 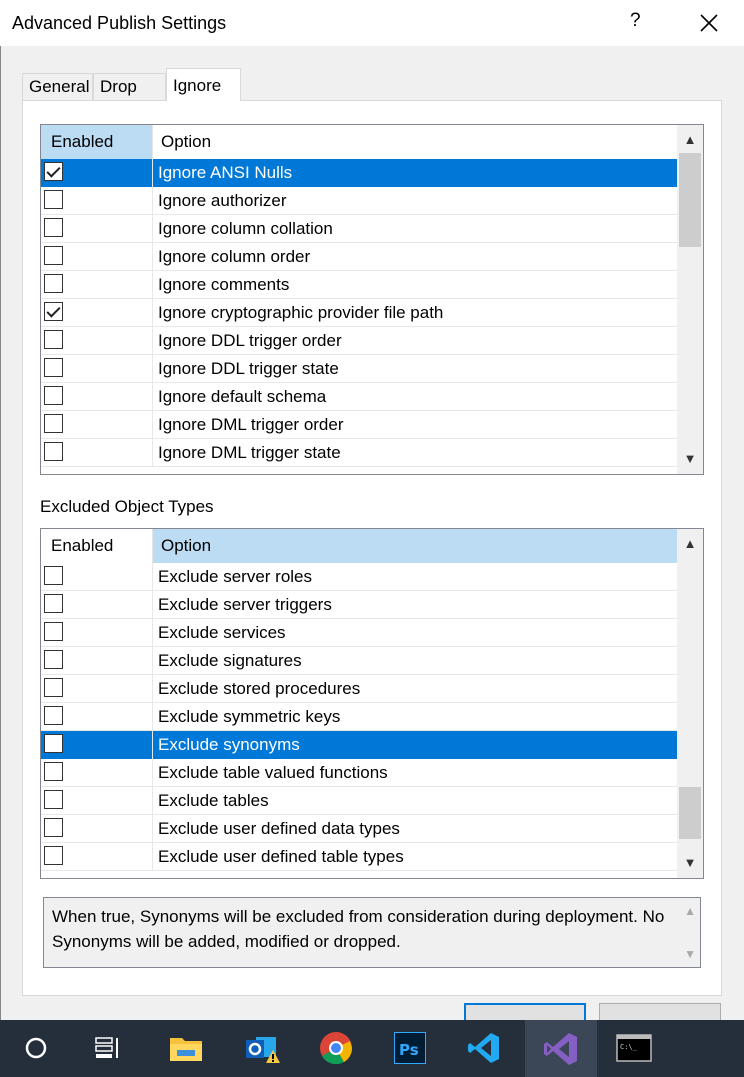 What do you see at coordinates (262, 1048) in the screenshot?
I see `outlook-icon` at bounding box center [262, 1048].